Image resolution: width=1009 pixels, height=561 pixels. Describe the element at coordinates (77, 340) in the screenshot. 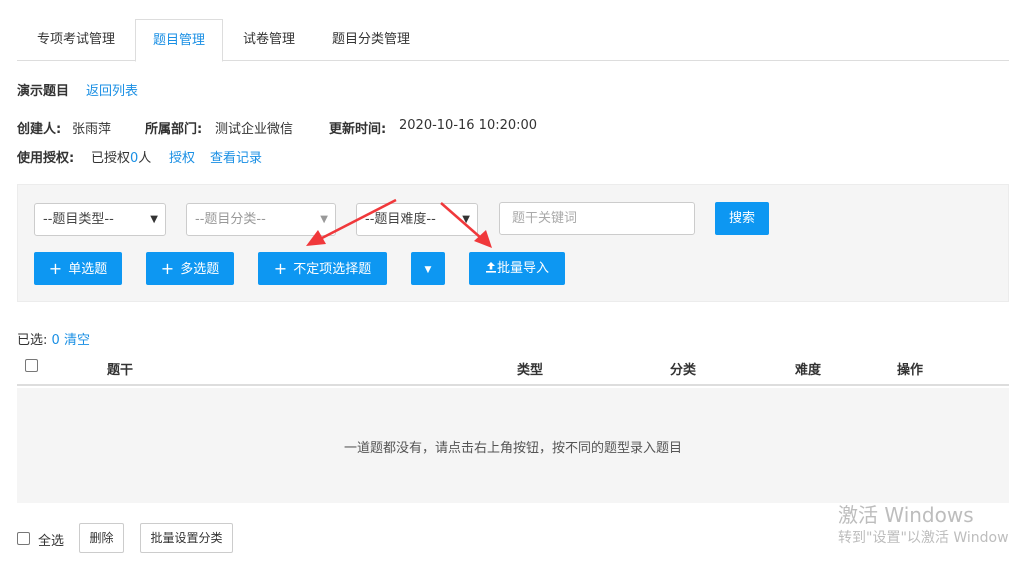

I see `clear-selection-link: 清空` at that location.